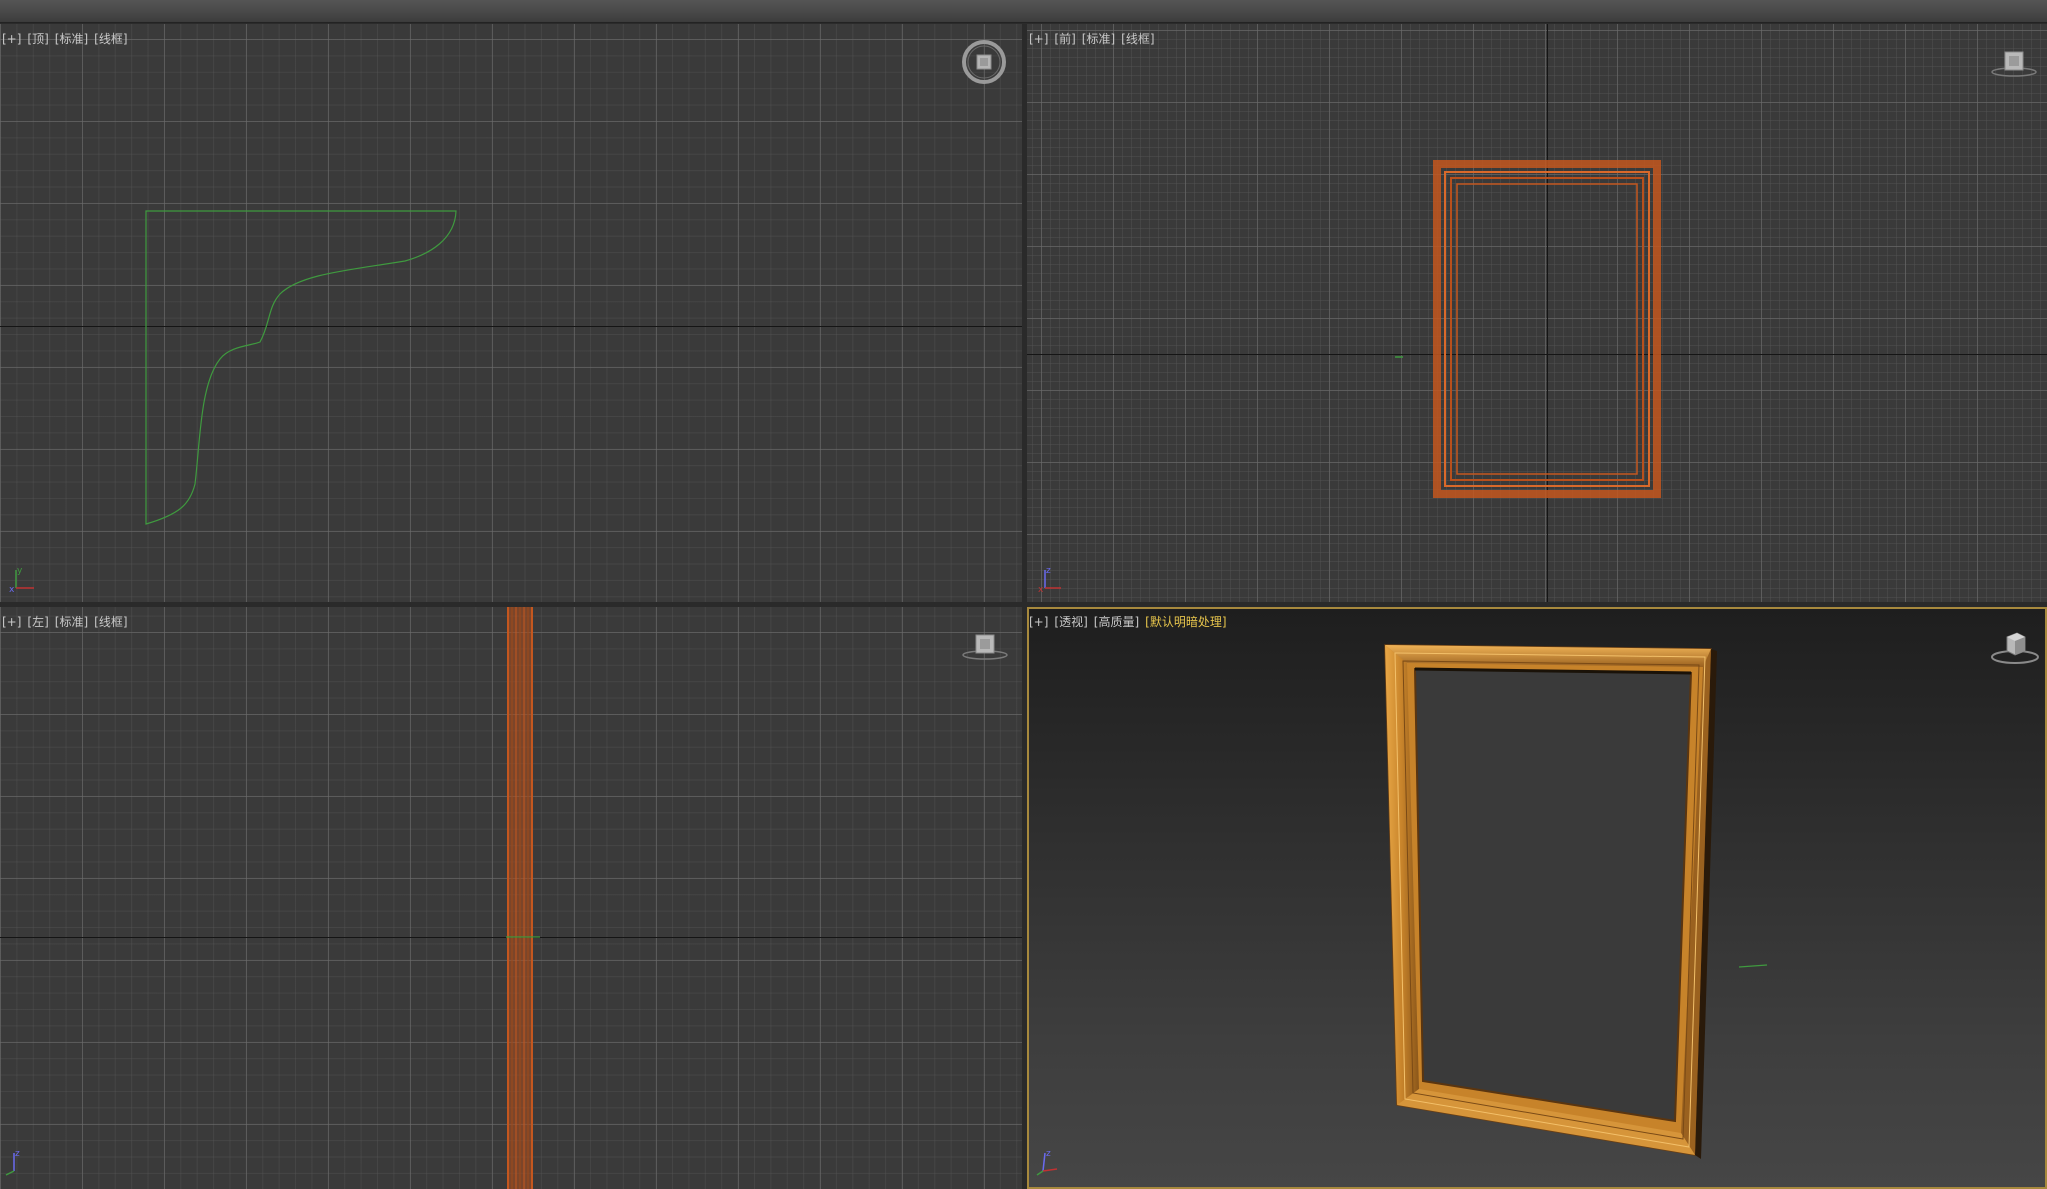  I want to click on viewcube-left-icon, so click(985, 647).